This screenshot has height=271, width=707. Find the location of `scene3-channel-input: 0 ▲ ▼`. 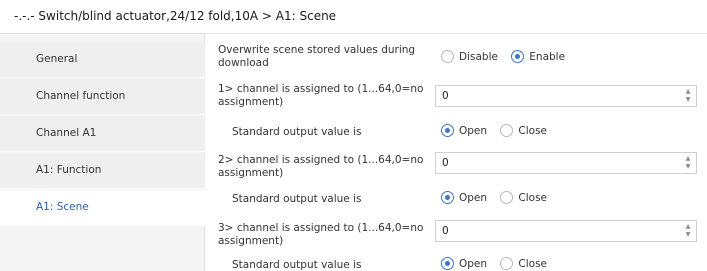

scene3-channel-input: 0 ▲ ▼ is located at coordinates (566, 231).